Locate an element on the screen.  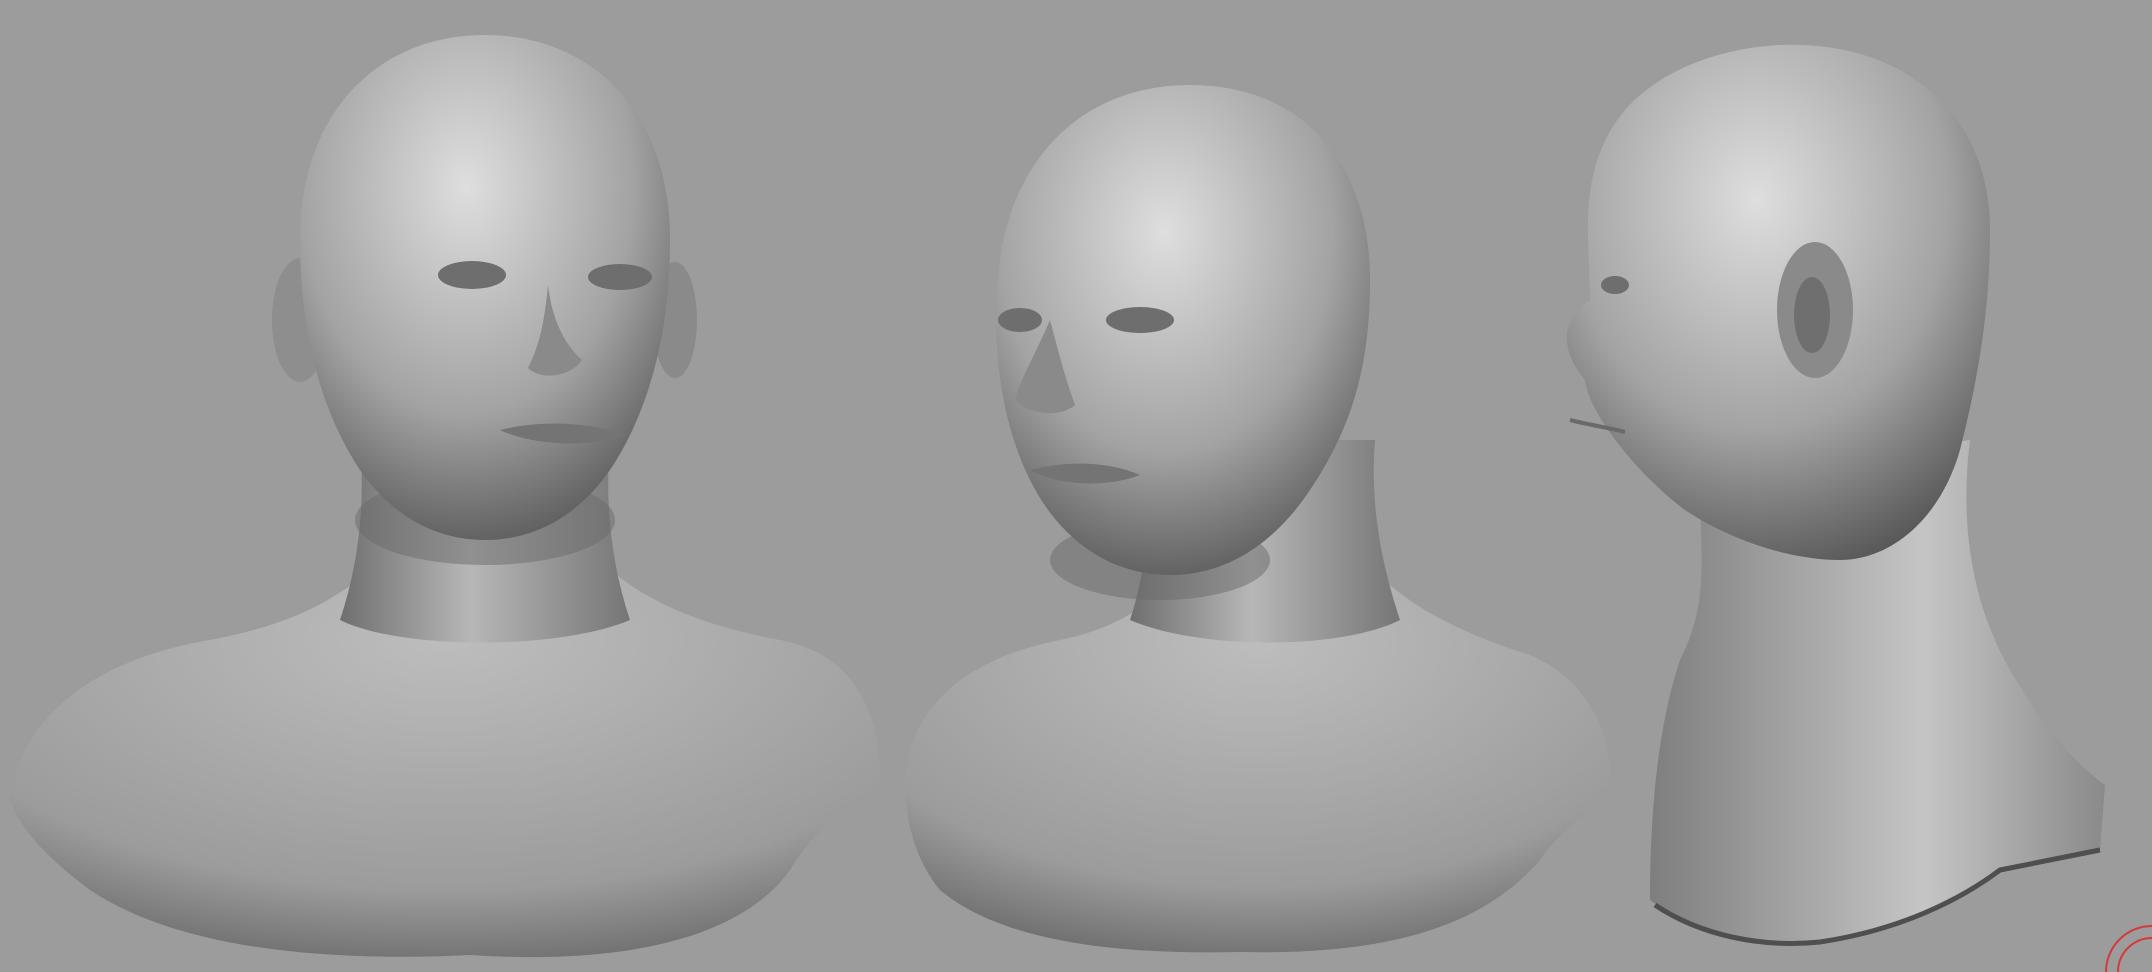
front-left-eye is located at coordinates (472, 275).